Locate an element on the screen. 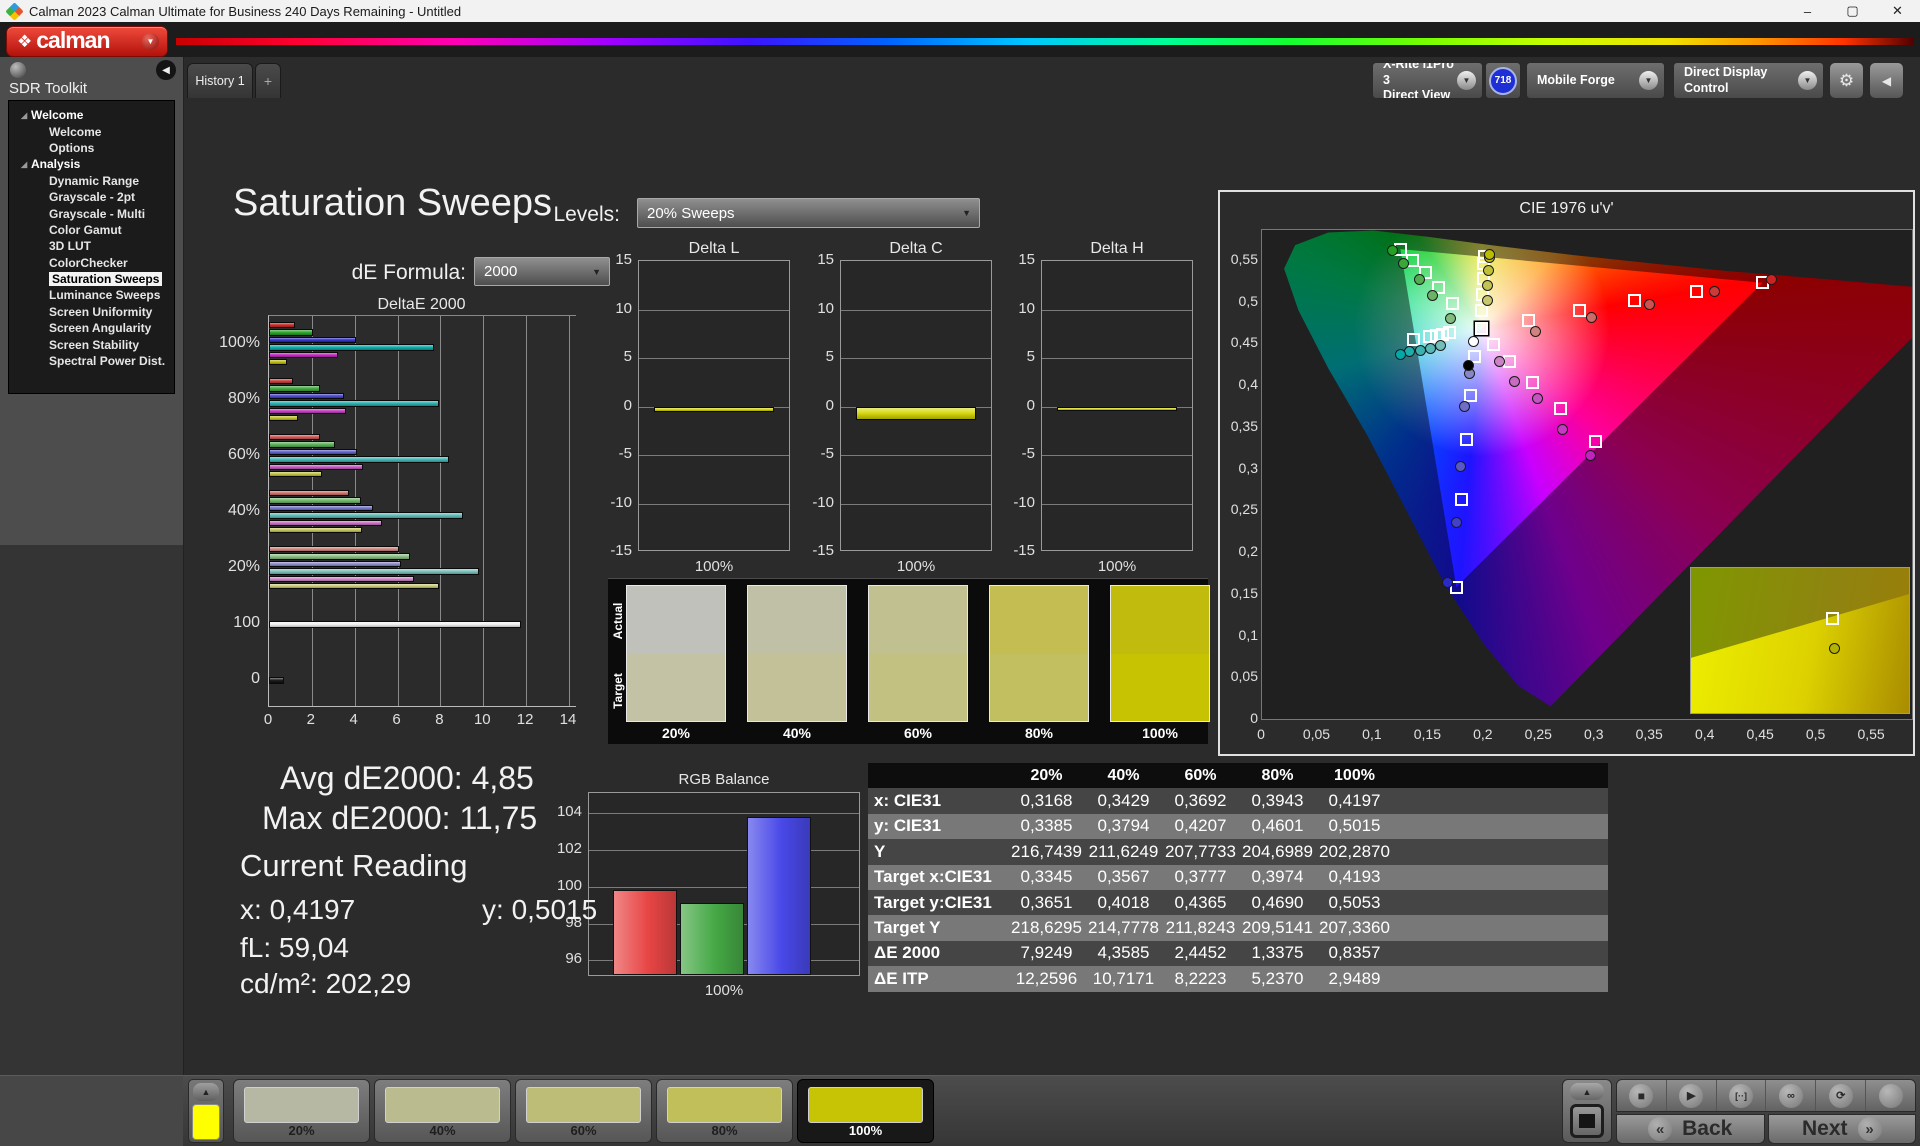  level-swatch-label: 80% is located at coordinates (724, 1130).